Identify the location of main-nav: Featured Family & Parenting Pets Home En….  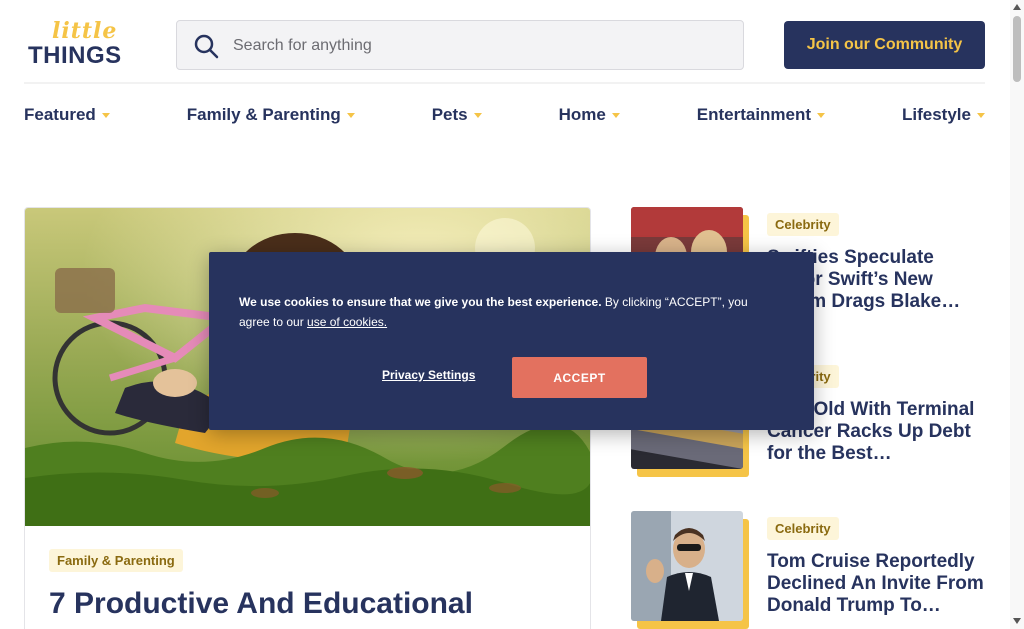
(504, 115).